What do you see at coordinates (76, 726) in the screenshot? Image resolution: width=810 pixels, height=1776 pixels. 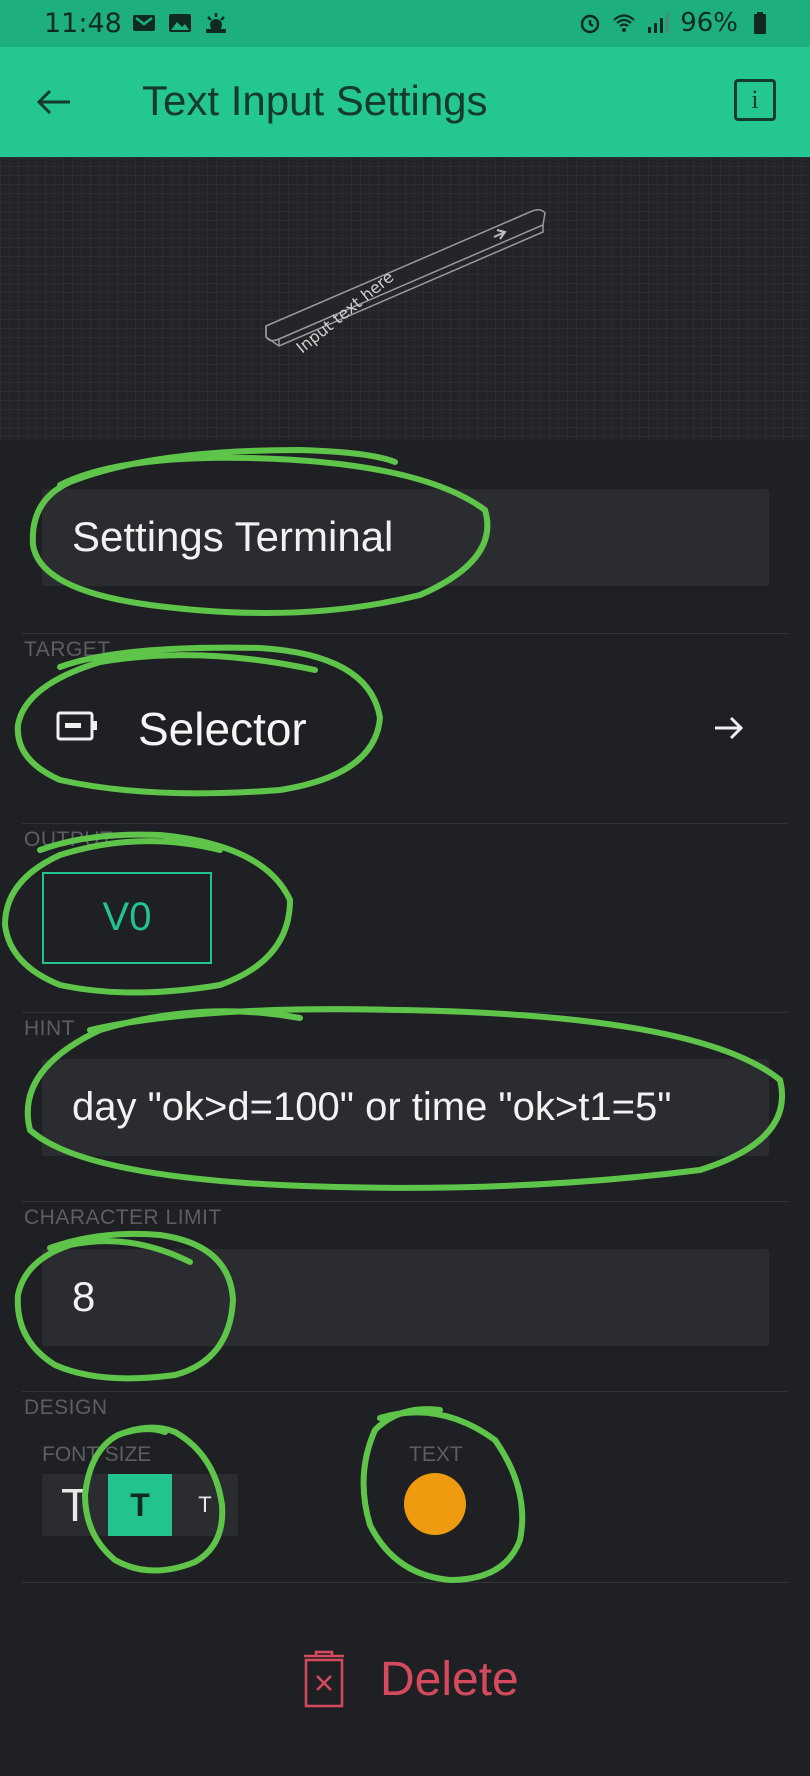 I see `device-selector-icon` at bounding box center [76, 726].